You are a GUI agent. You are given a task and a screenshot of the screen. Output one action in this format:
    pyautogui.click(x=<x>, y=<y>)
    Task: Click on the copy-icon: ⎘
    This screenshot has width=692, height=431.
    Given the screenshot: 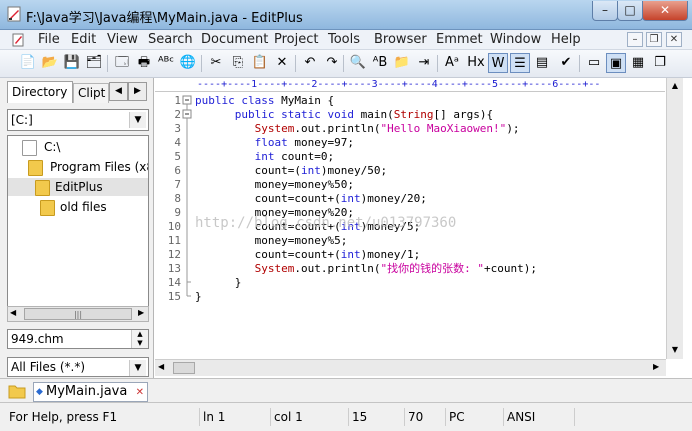 What is the action you would take?
    pyautogui.click(x=238, y=63)
    